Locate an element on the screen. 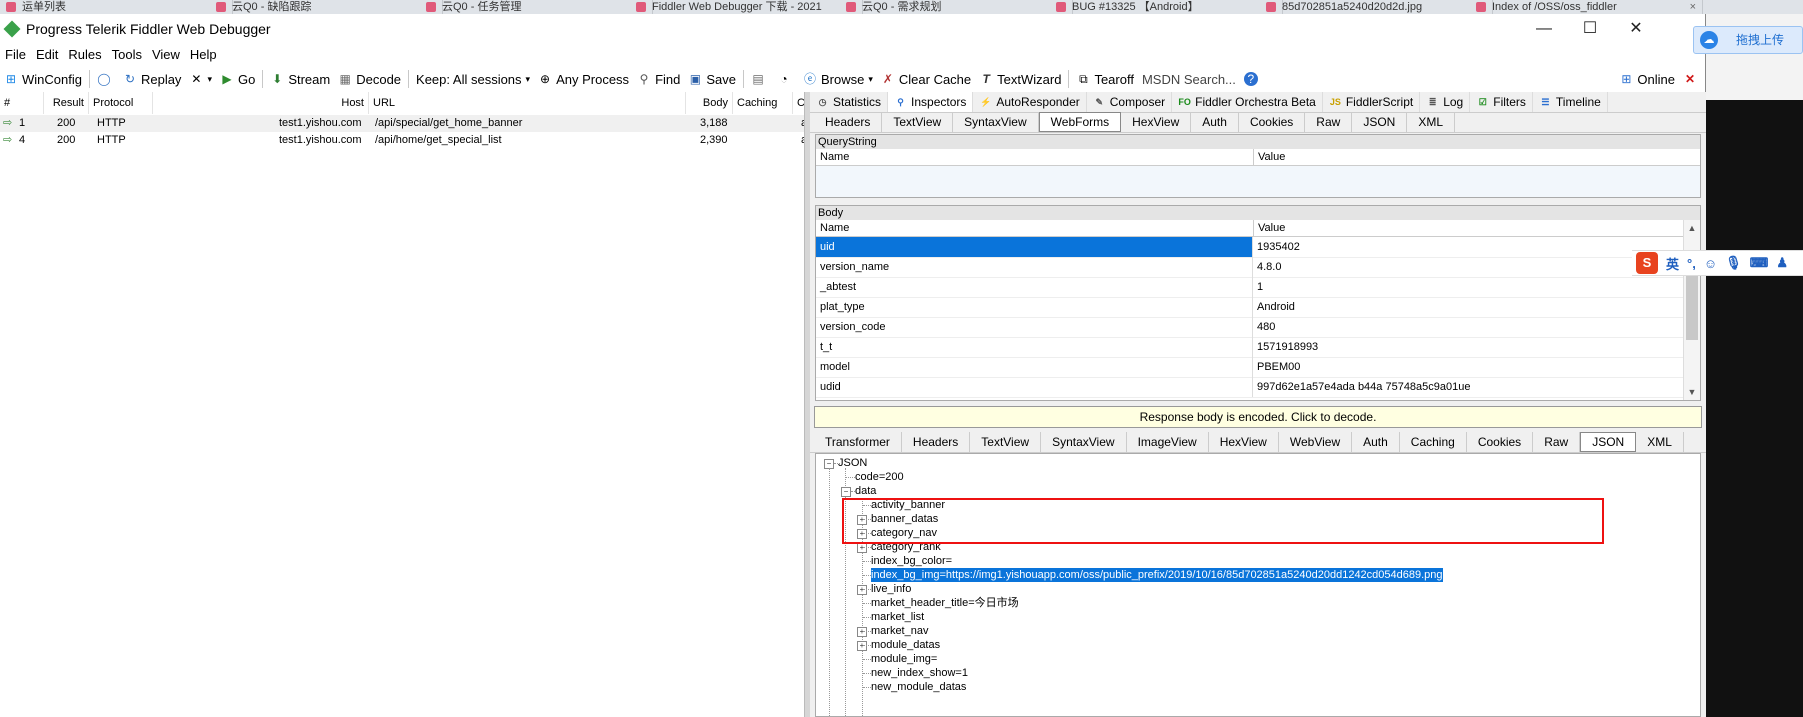  go-button: ▶ Go is located at coordinates (237, 79).